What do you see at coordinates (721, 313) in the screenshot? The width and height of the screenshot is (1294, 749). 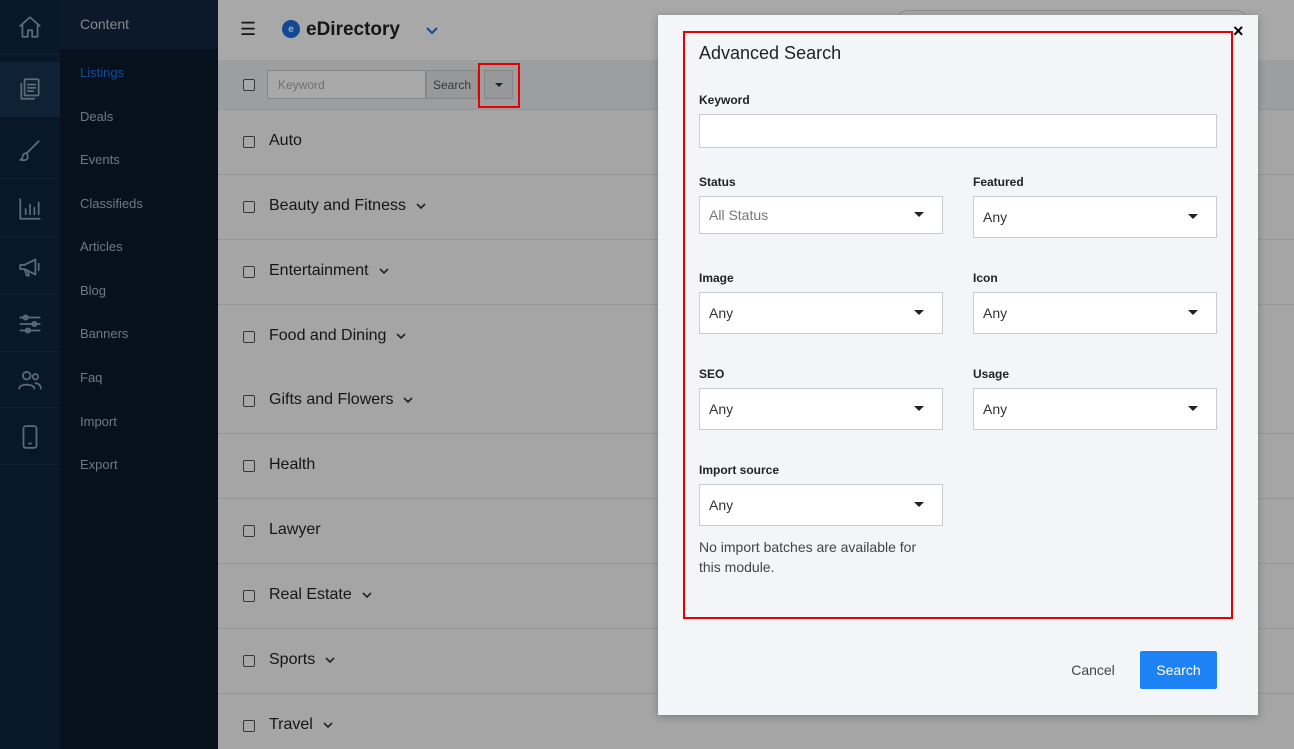 I see `image-value: Any` at bounding box center [721, 313].